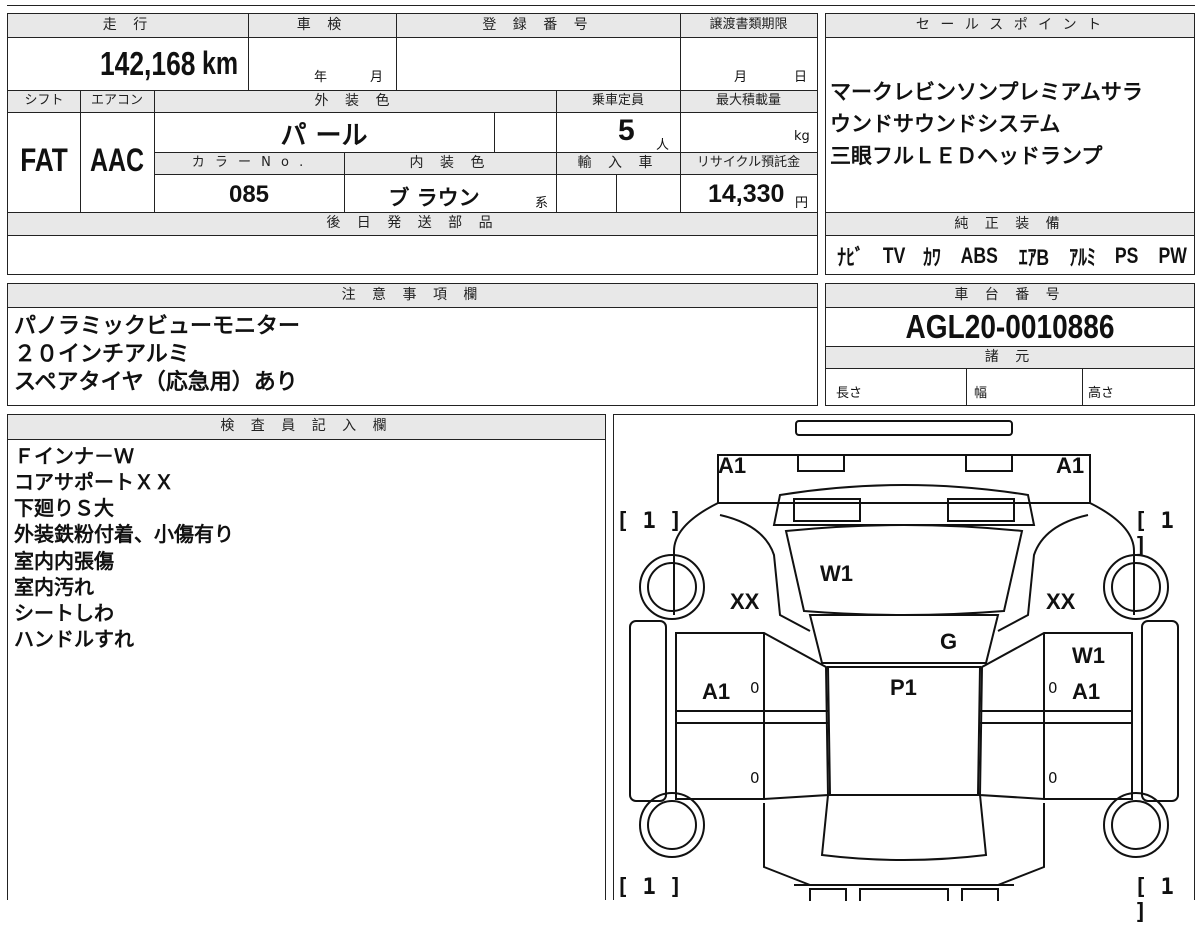  Describe the element at coordinates (1101, 393) in the screenshot. I see `height-label: 高さ` at that location.